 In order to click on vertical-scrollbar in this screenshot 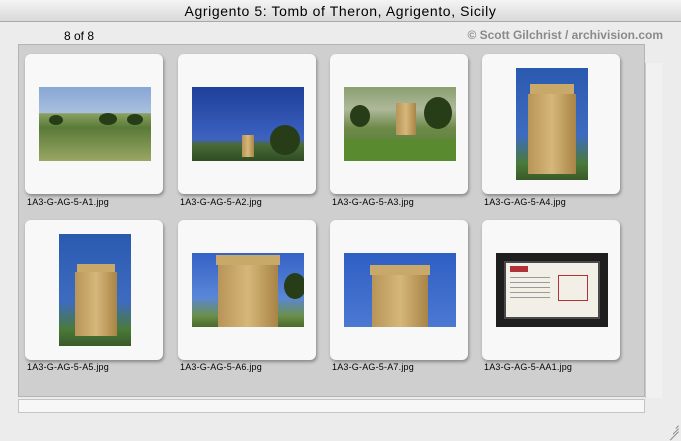, I will do `click(653, 230)`.